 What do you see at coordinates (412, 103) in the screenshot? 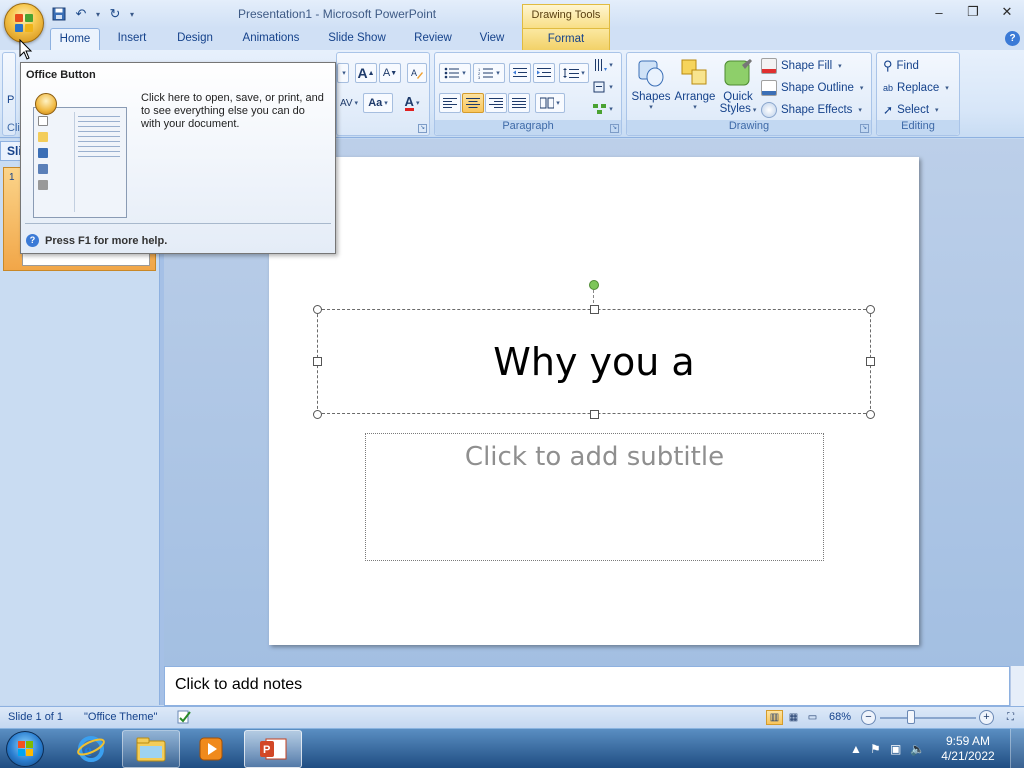
I see `font-color-button: A ▾` at bounding box center [412, 103].